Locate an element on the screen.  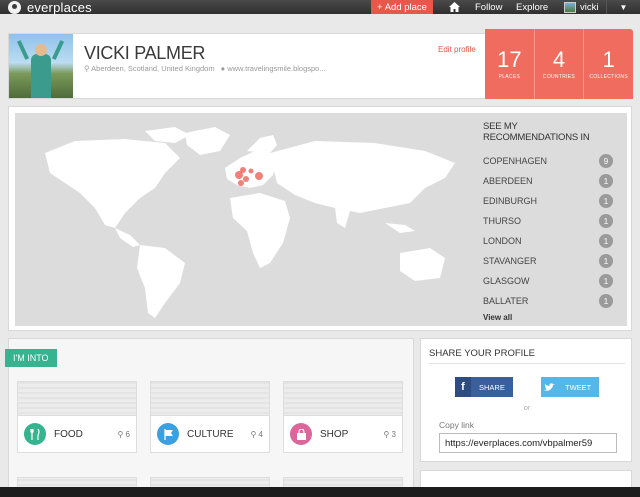
add-place-button: + Add place is located at coordinates (402, 7).